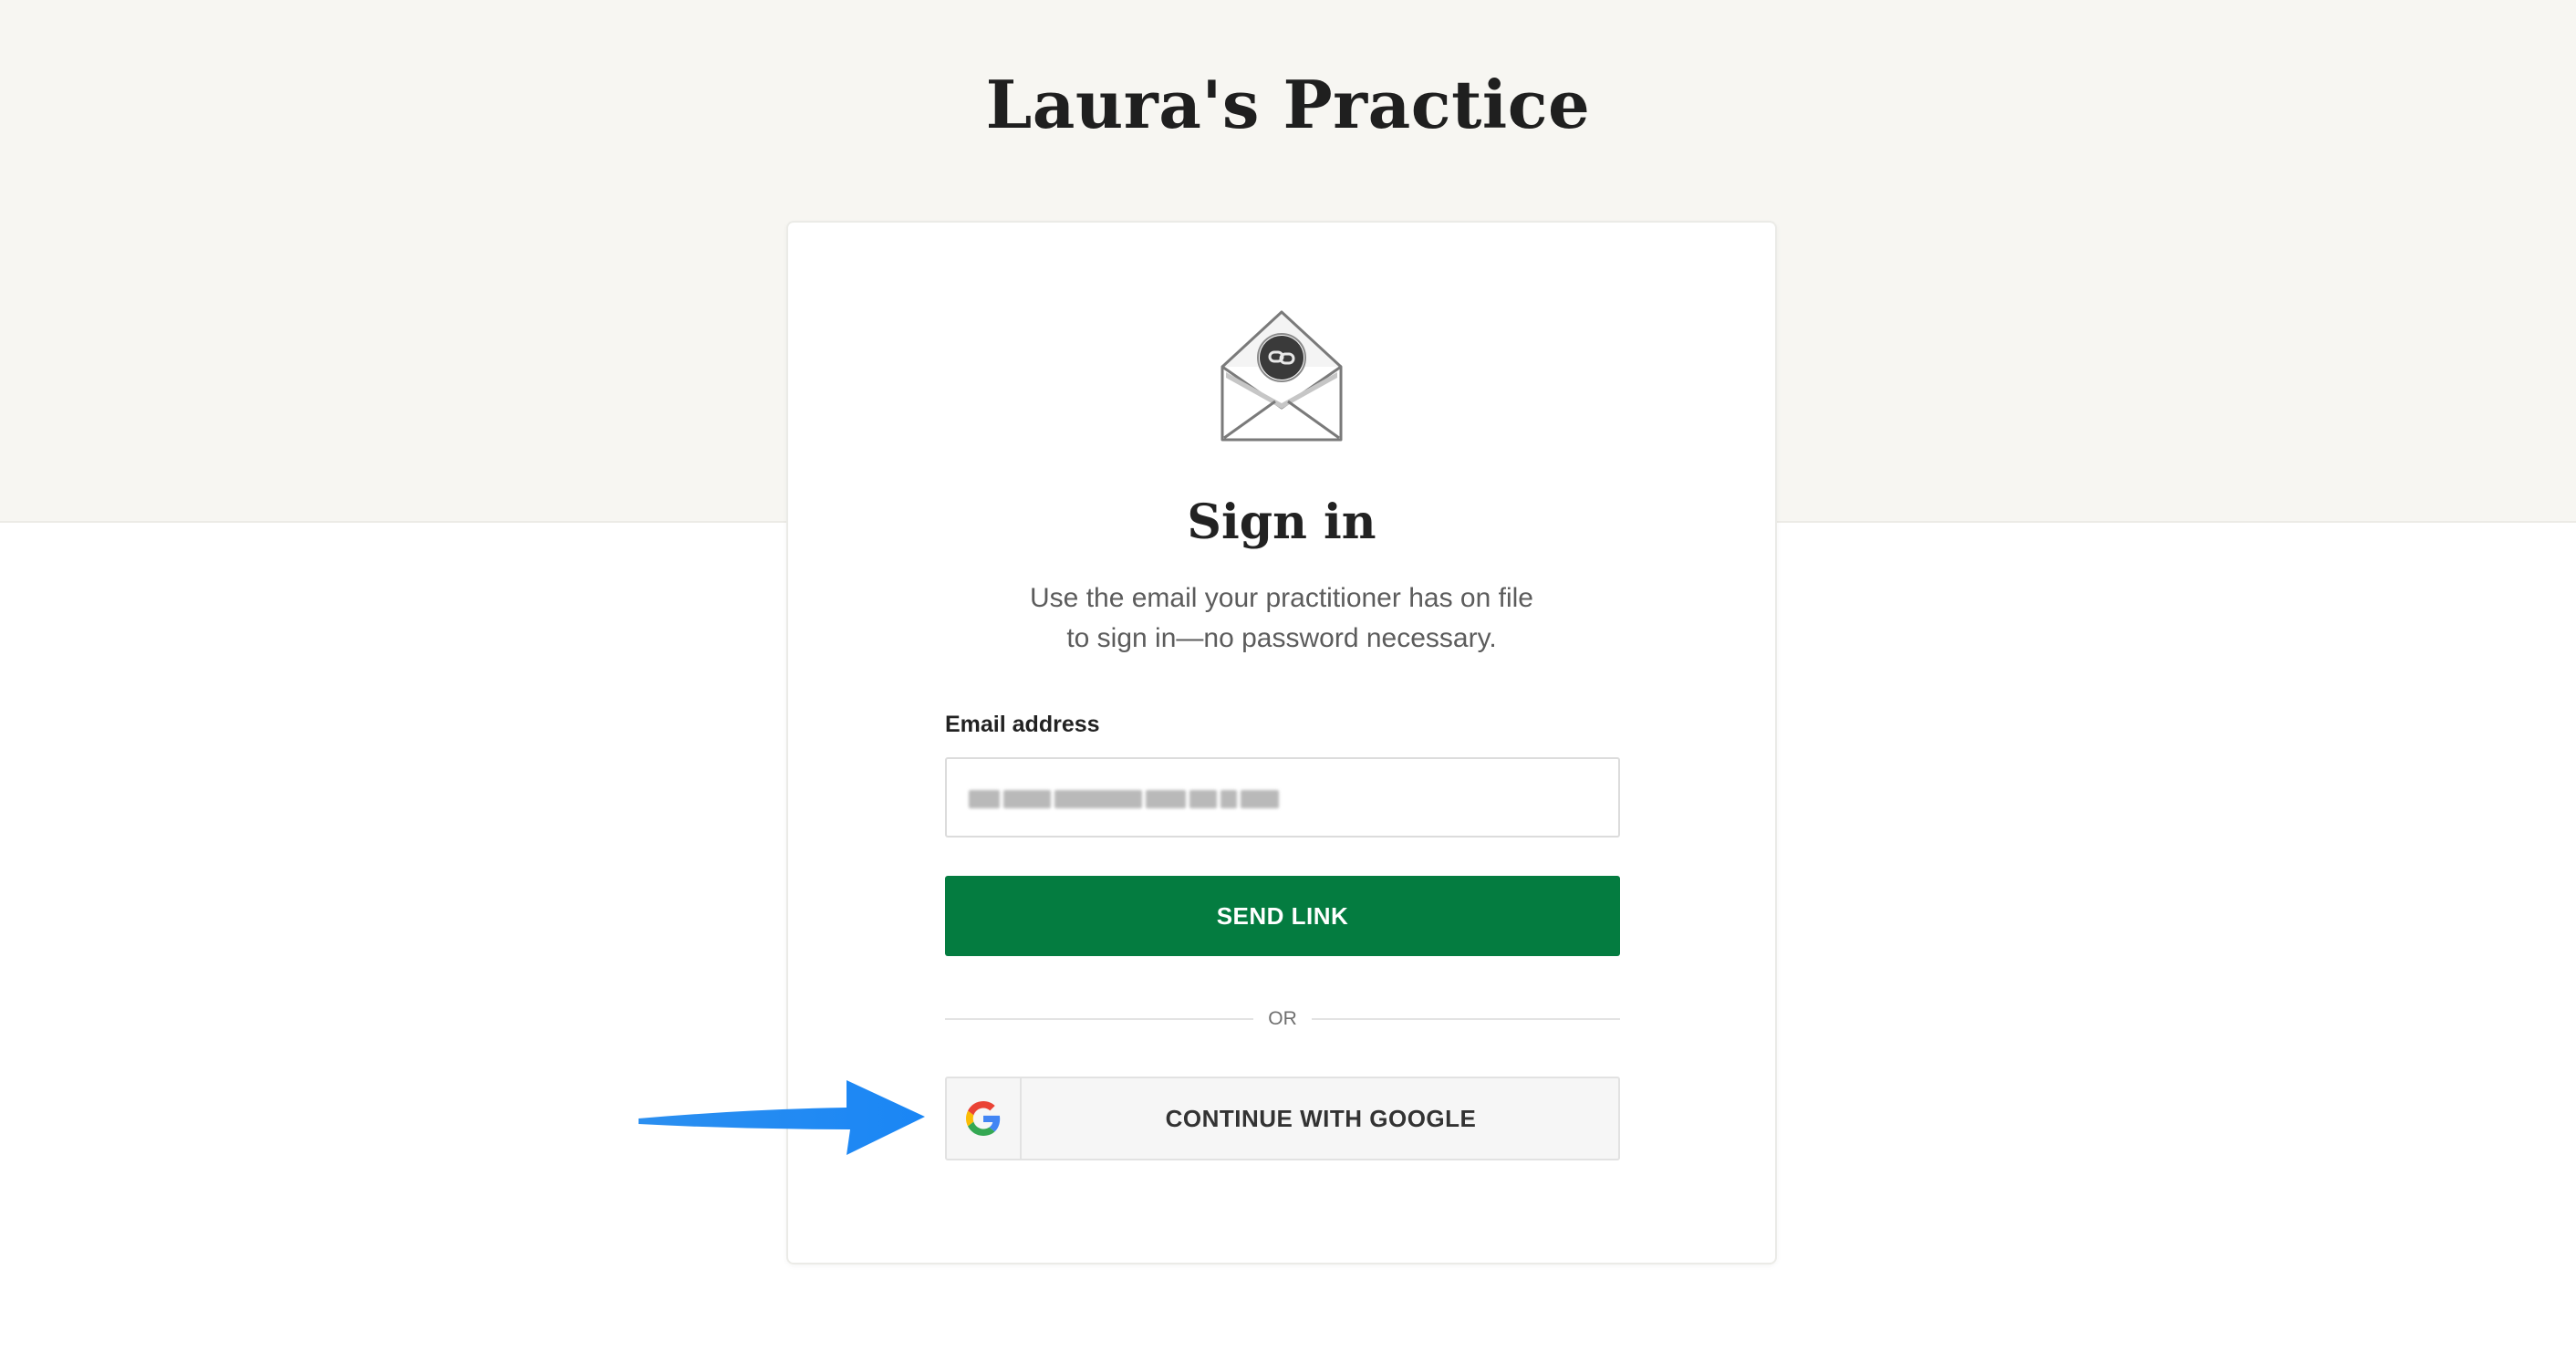  Describe the element at coordinates (1022, 724) in the screenshot. I see `email-label: Email address` at that location.